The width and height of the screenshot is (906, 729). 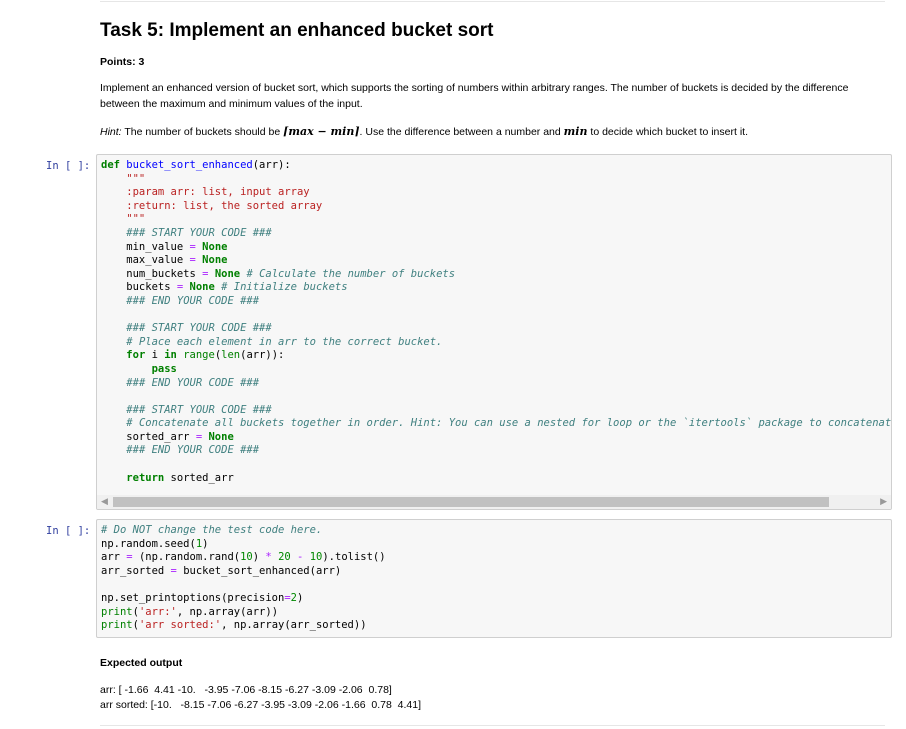 What do you see at coordinates (669, 132) in the screenshot?
I see `hint-text-3: to decide which bucket to insert it.` at bounding box center [669, 132].